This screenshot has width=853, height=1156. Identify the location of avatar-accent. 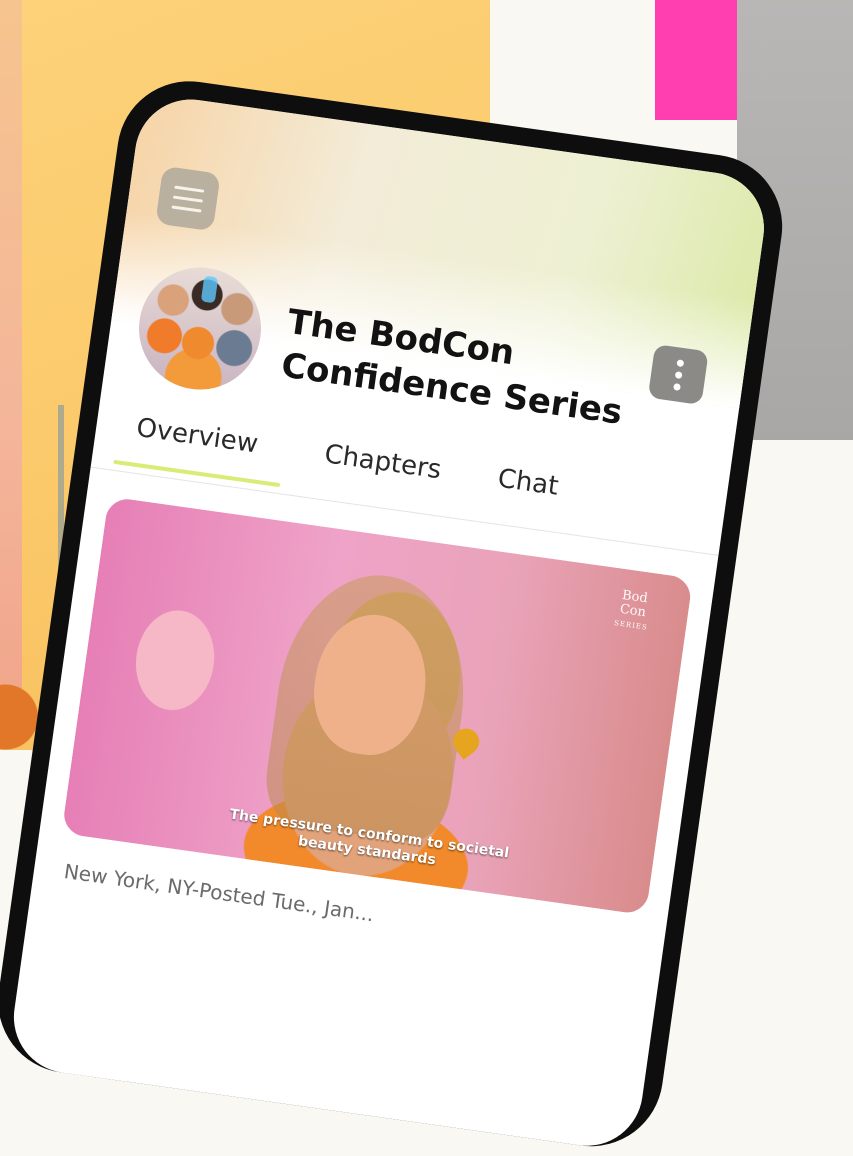
(209, 289).